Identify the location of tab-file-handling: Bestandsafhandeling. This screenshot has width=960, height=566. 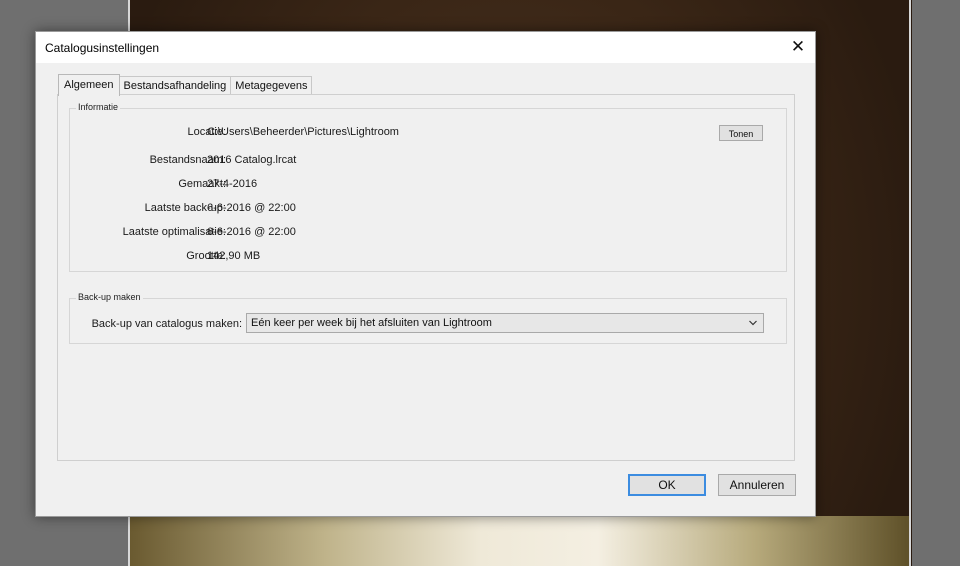
(175, 85).